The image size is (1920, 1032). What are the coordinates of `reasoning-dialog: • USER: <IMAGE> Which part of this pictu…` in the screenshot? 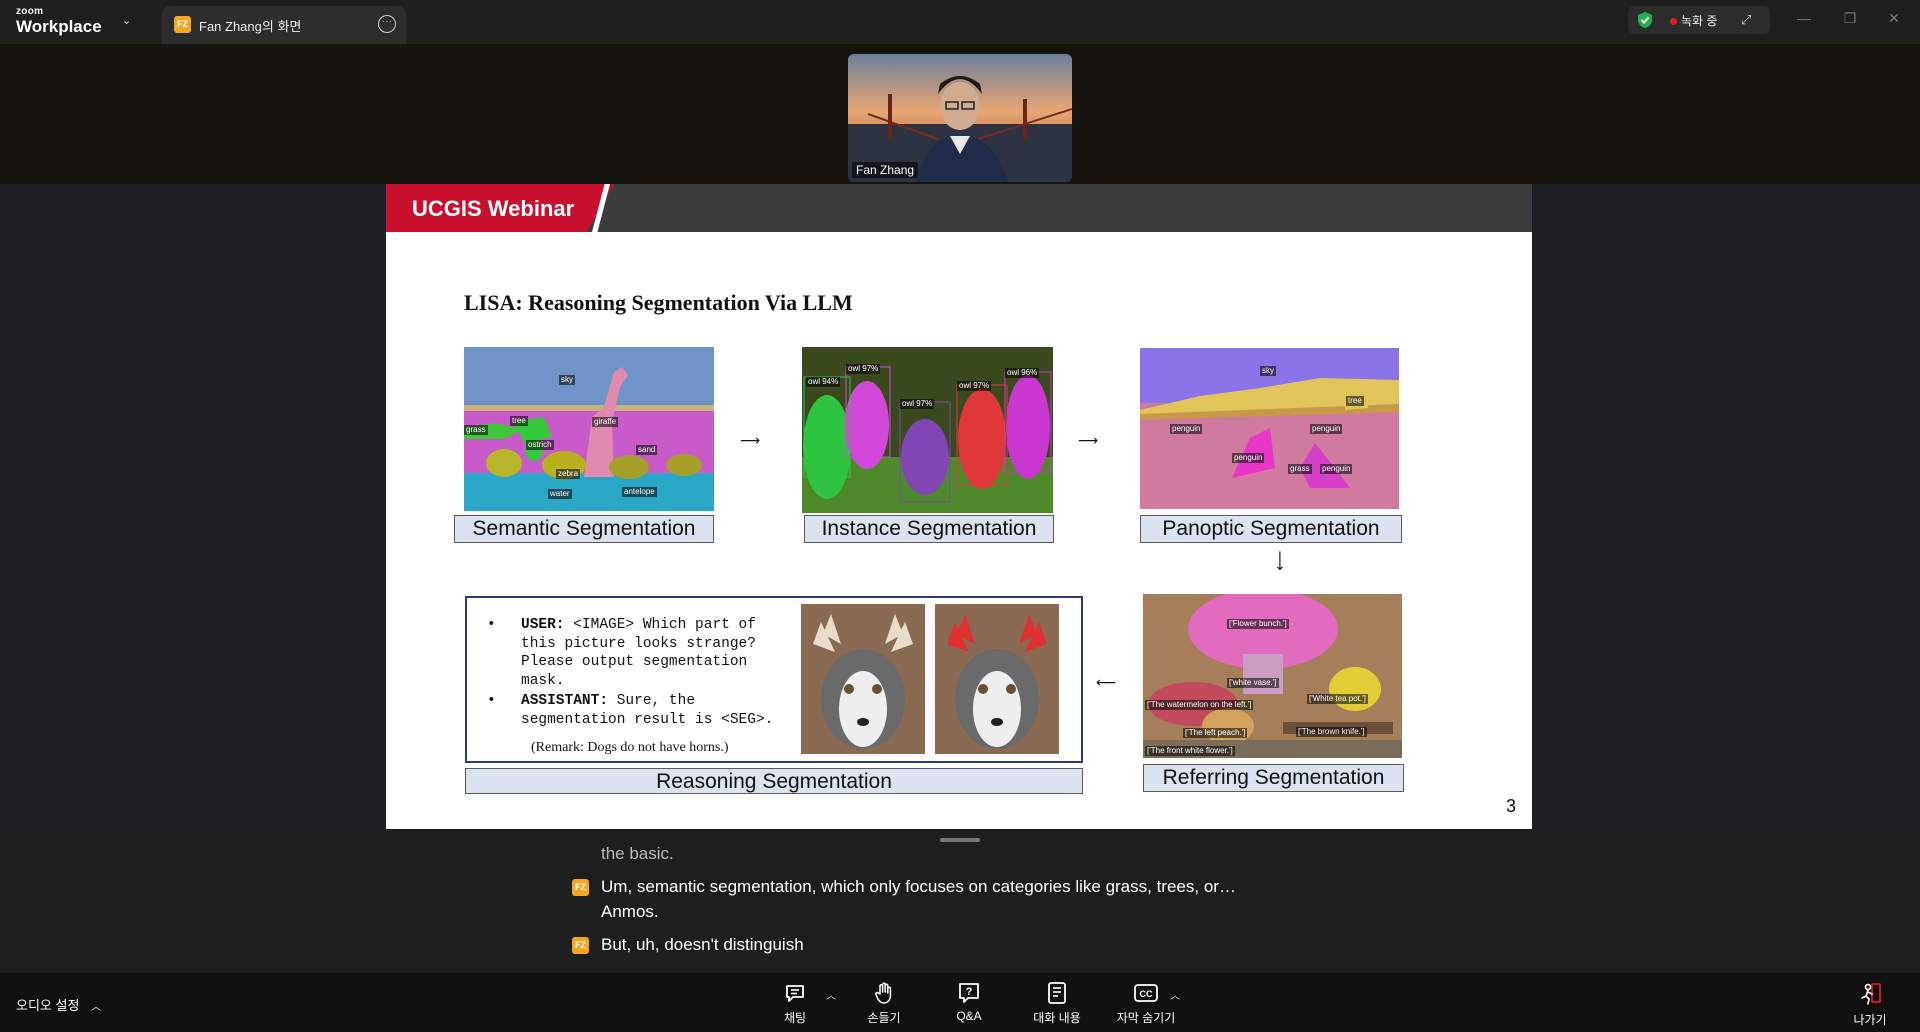 It's located at (774, 679).